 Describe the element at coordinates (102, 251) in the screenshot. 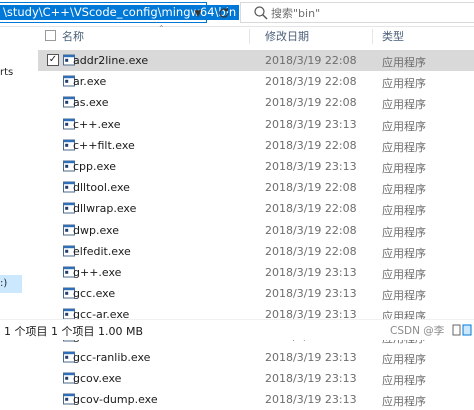

I see `file-name: elfedit.exe` at that location.